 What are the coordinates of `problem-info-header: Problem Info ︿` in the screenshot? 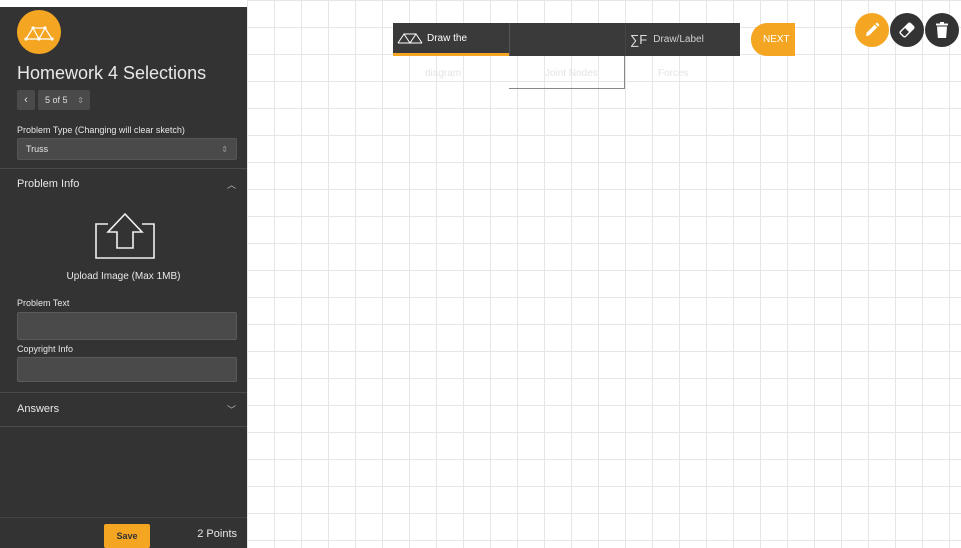 It's located at (123, 184).